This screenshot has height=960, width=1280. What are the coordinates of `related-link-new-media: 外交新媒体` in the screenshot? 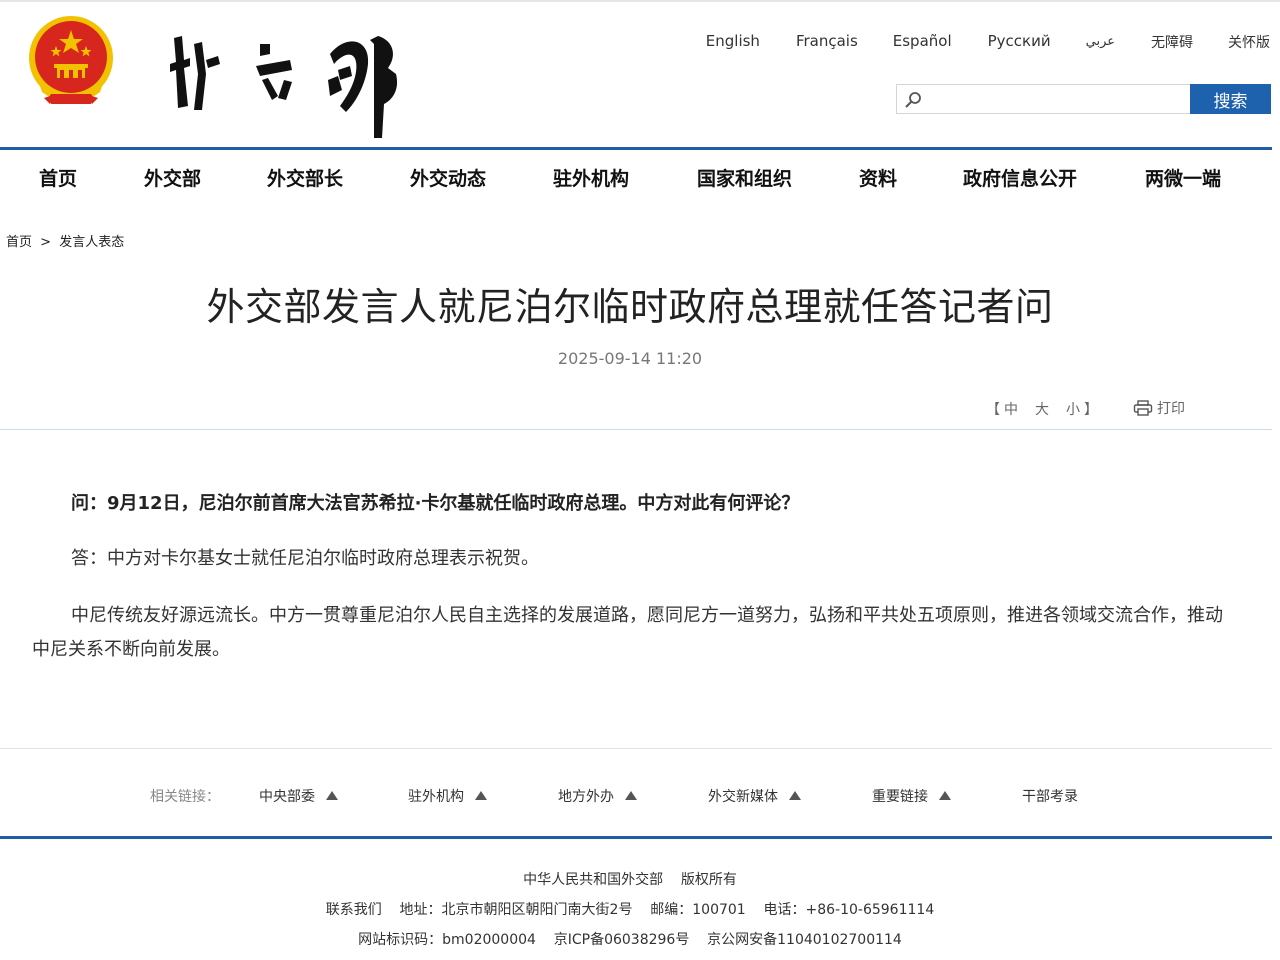 It's located at (754, 796).